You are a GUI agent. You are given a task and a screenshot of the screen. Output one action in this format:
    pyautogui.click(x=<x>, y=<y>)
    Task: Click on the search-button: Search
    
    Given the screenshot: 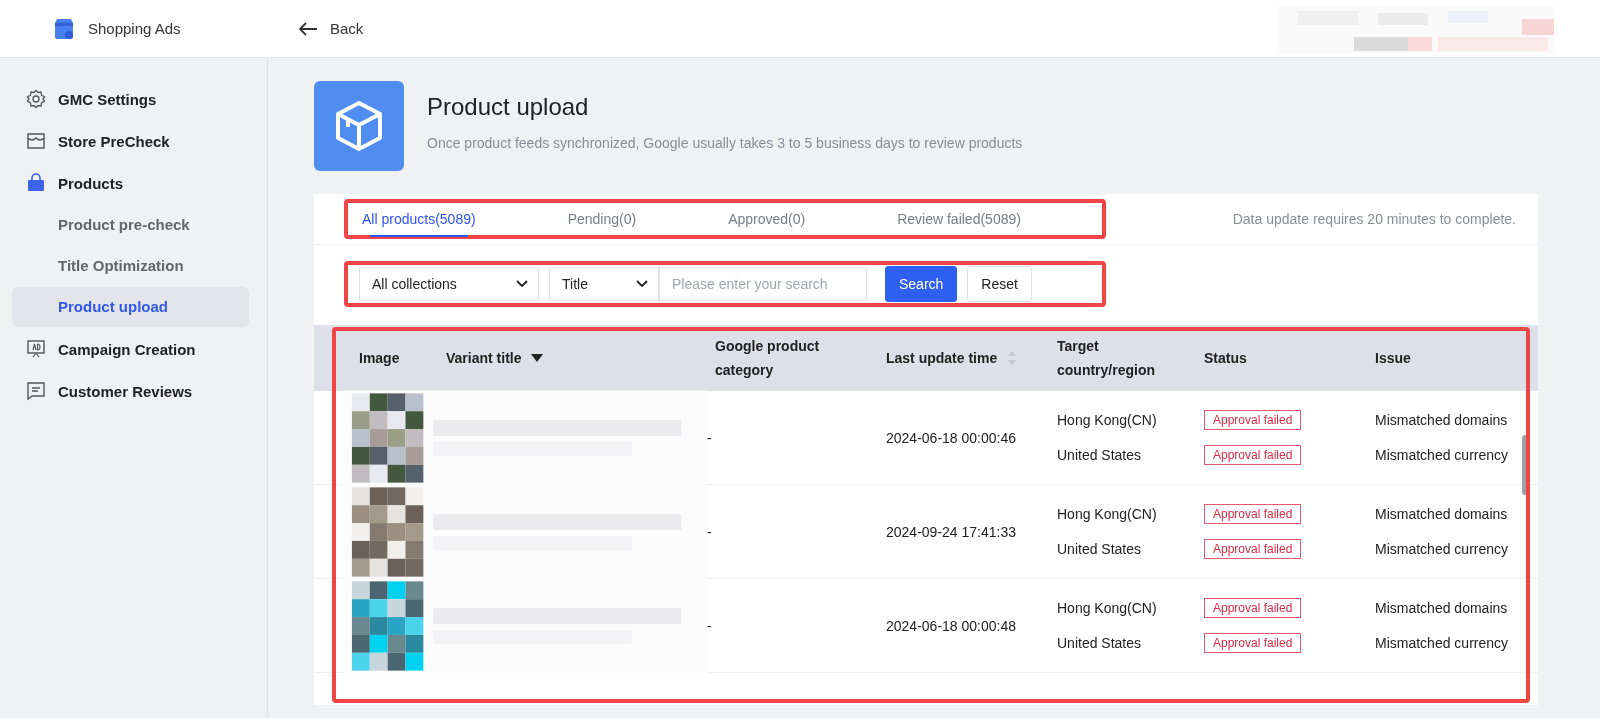 What is the action you would take?
    pyautogui.click(x=921, y=284)
    